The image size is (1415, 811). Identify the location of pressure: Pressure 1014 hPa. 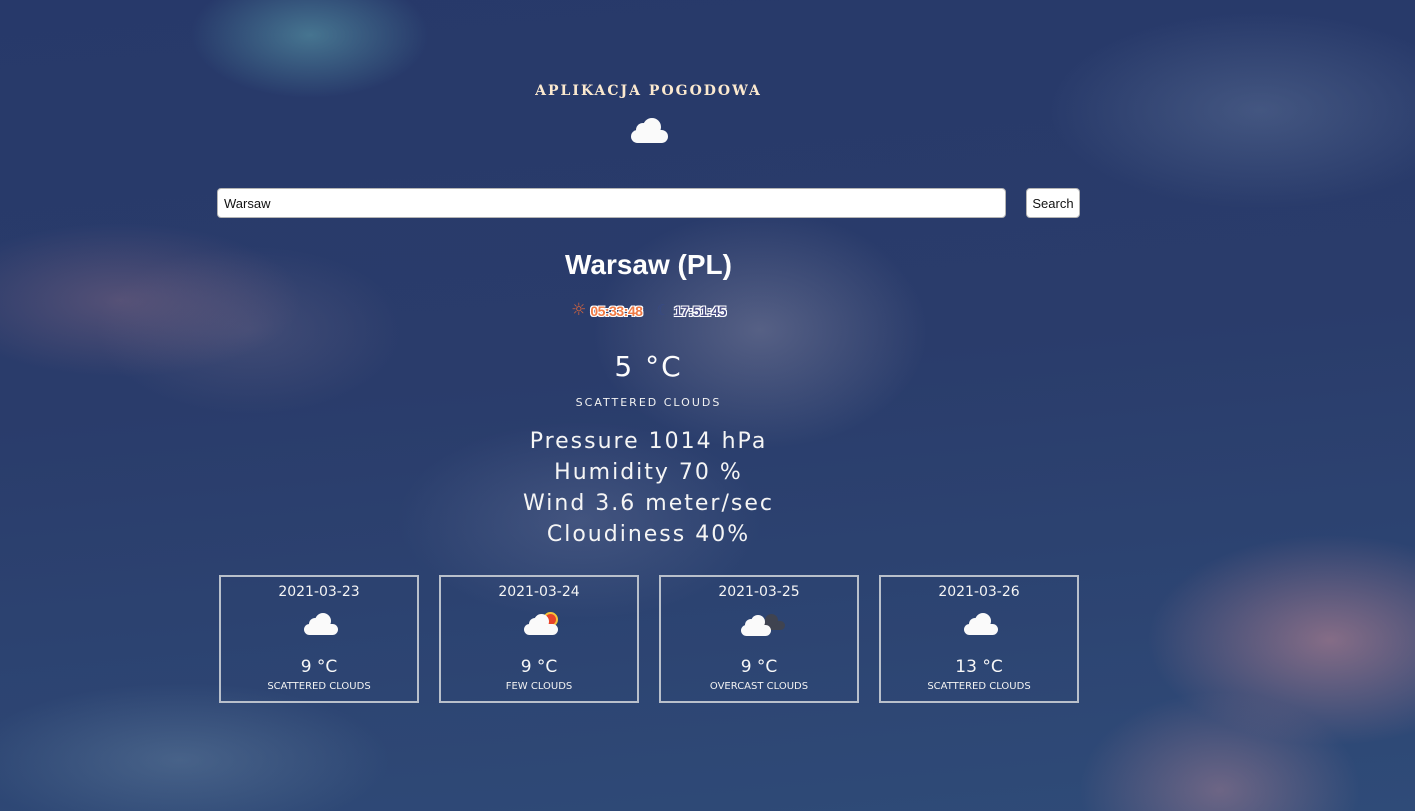
(648, 441).